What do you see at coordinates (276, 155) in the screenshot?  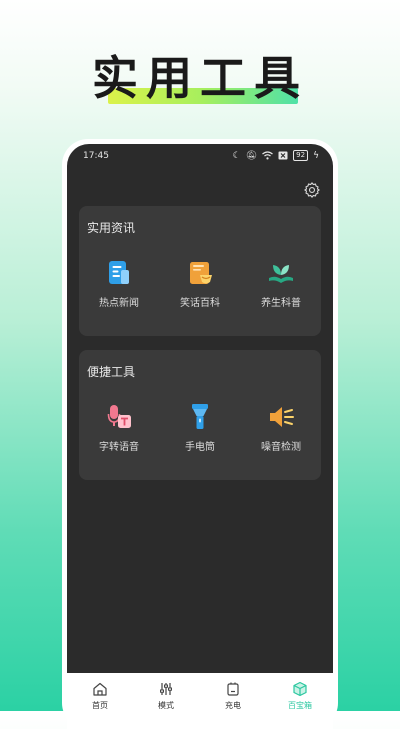 I see `status-icons: ☾ 🔕︎ 92 ϟ` at bounding box center [276, 155].